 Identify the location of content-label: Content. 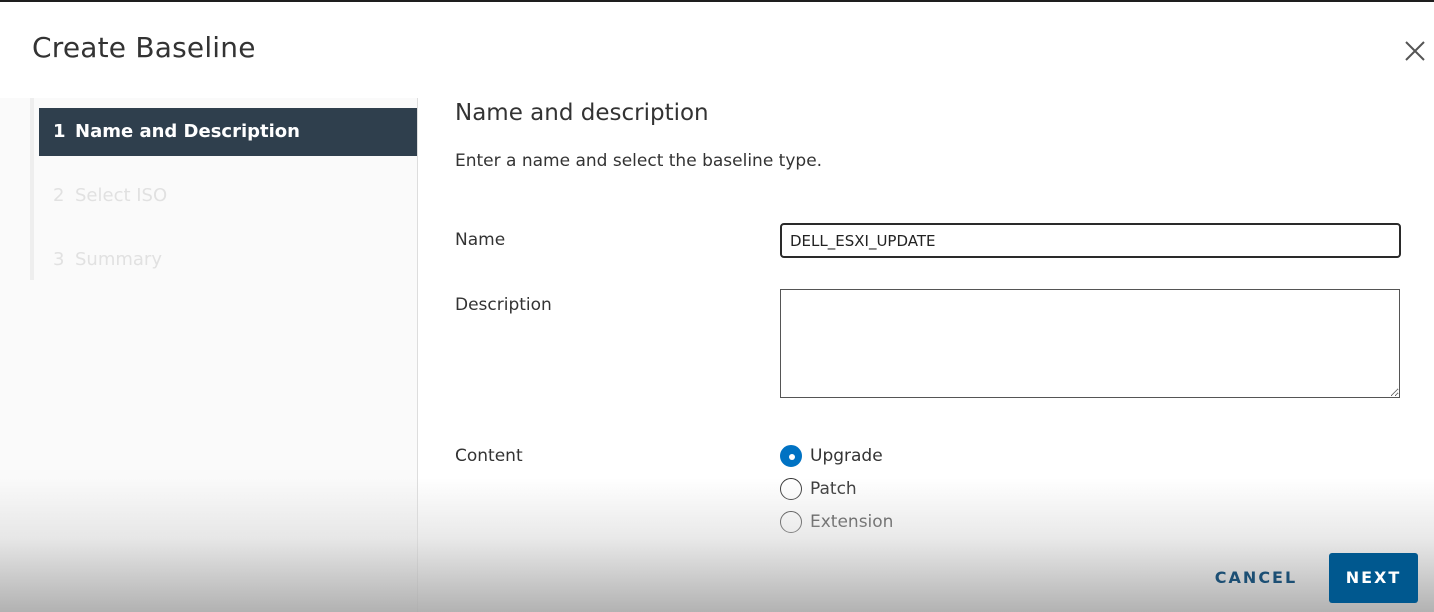
(489, 456).